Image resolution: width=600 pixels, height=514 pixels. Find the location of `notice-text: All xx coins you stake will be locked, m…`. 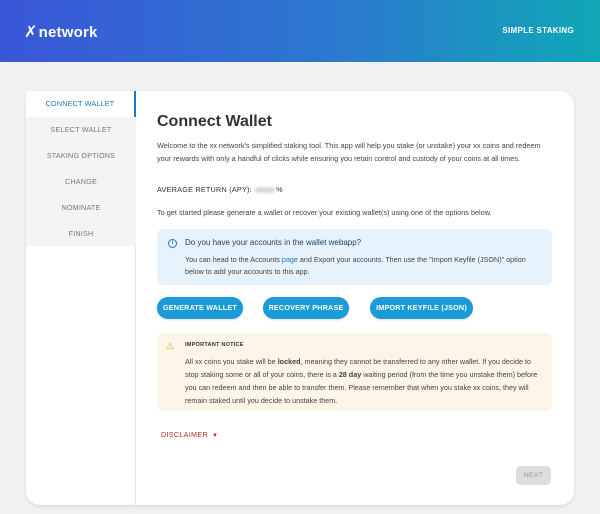

notice-text: All xx coins you stake will be locked, m… is located at coordinates (365, 381).